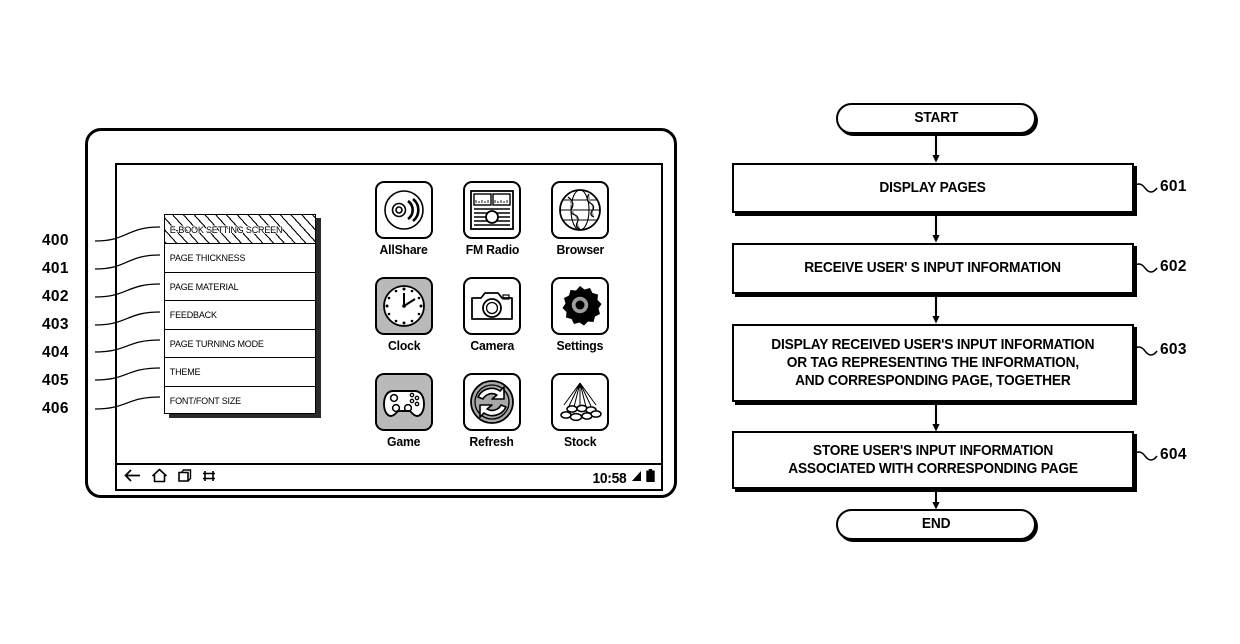 This screenshot has height=644, width=1240. I want to click on app-label: Refresh, so click(492, 441).